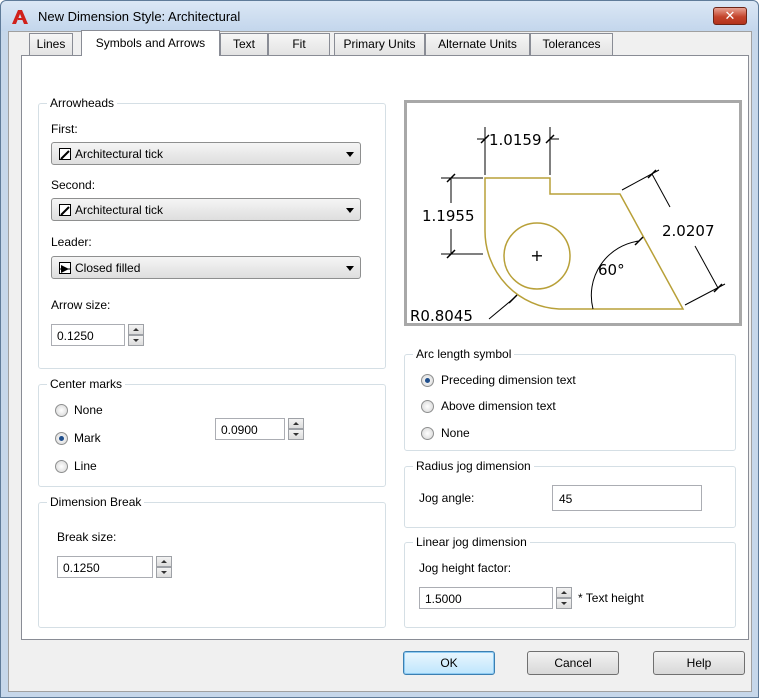 Image resolution: width=759 pixels, height=698 pixels. What do you see at coordinates (108, 268) in the screenshot?
I see `leader-arrowhead-value: Closed filled` at bounding box center [108, 268].